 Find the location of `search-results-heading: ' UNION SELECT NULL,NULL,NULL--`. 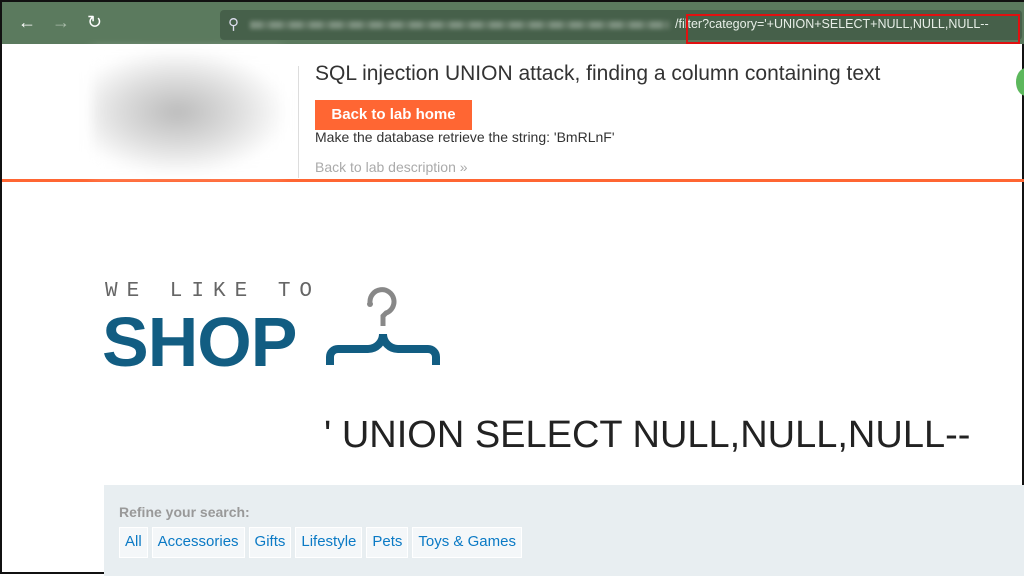

search-results-heading: ' UNION SELECT NULL,NULL,NULL-- is located at coordinates (647, 435).